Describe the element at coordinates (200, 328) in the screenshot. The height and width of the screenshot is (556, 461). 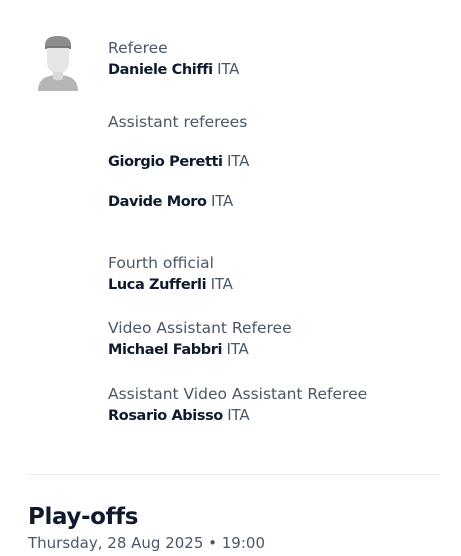
I see `var-role-label: Video Assistant Referee` at that location.